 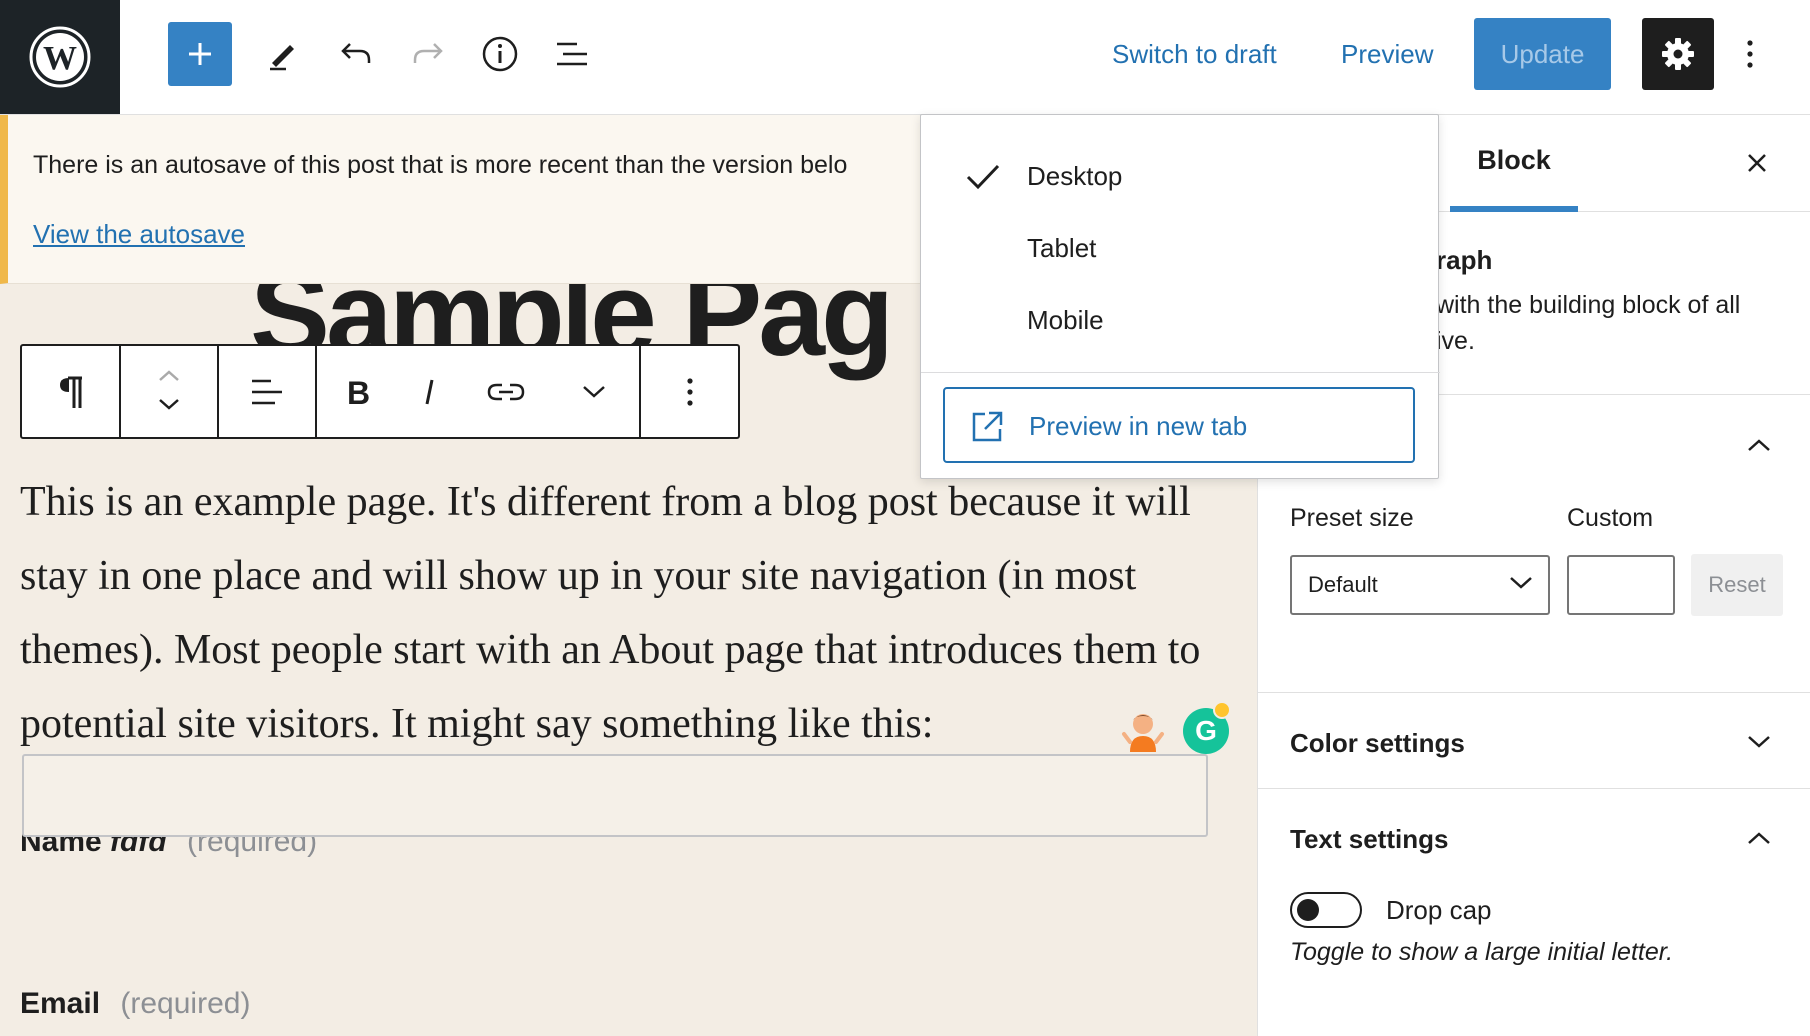 I want to click on redo-button, so click(x=428, y=54).